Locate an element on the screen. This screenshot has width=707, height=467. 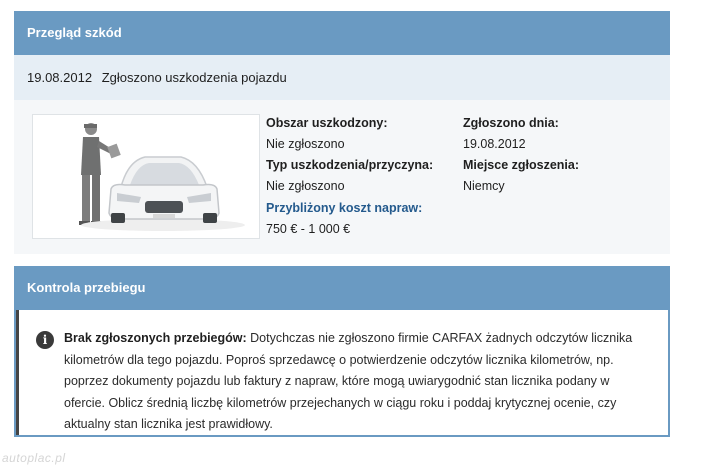
area-value: Nie zgłoszono is located at coordinates (305, 144).